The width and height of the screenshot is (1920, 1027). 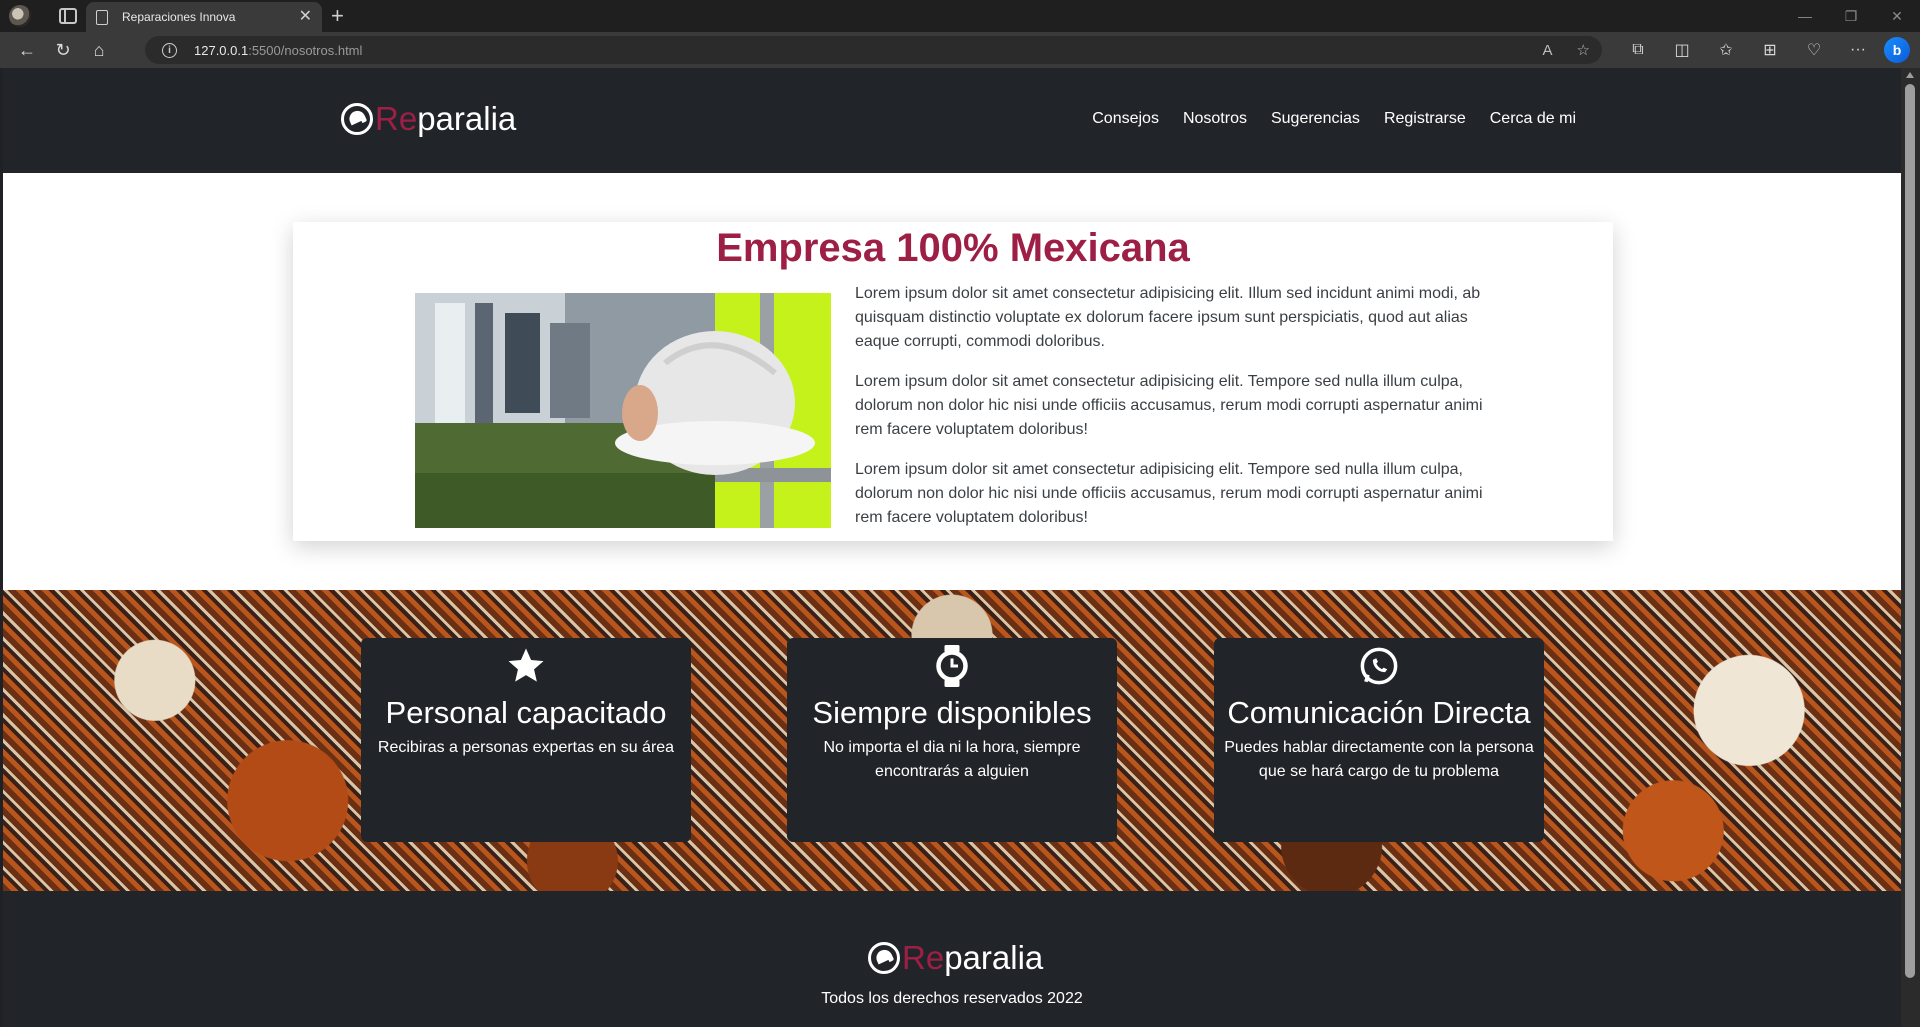 I want to click on new-tab-button: +, so click(x=337, y=16).